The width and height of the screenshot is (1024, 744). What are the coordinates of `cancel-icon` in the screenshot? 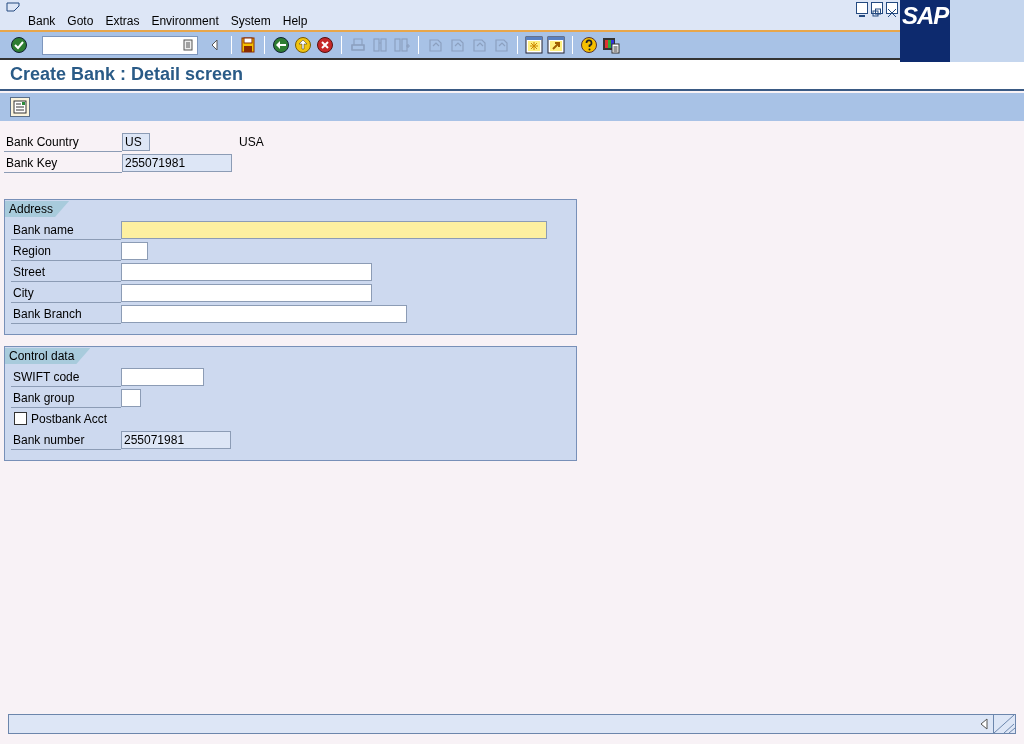 It's located at (325, 45).